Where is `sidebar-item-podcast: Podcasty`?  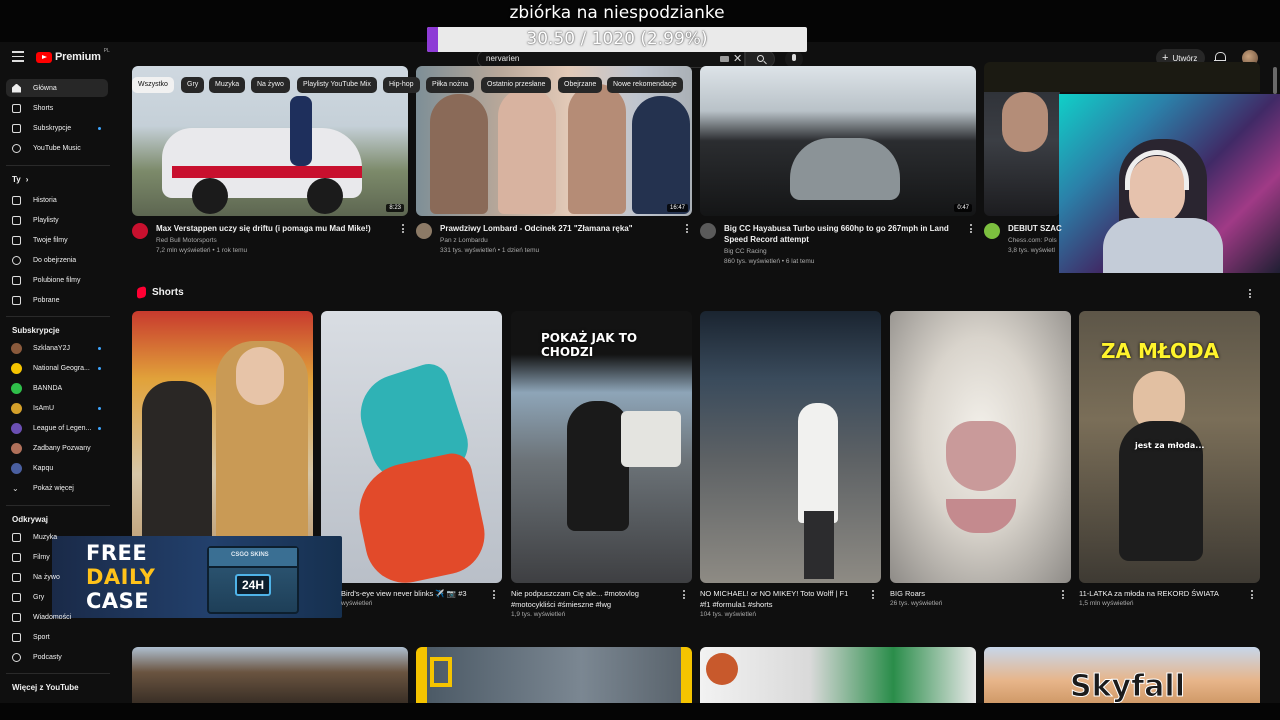
sidebar-item-podcast: Podcasty is located at coordinates (57, 657).